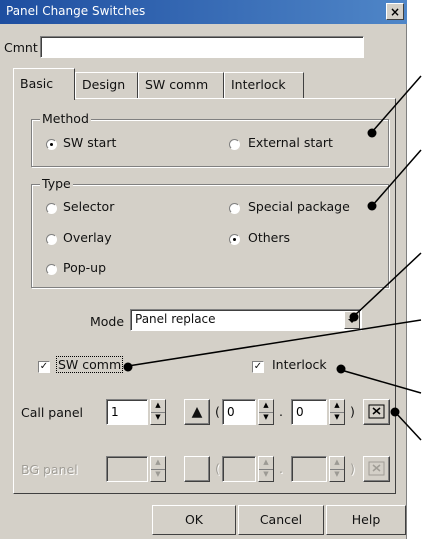 The height and width of the screenshot is (539, 422). What do you see at coordinates (85, 267) in the screenshot?
I see `radio-pop-up-label: Pop-up` at bounding box center [85, 267].